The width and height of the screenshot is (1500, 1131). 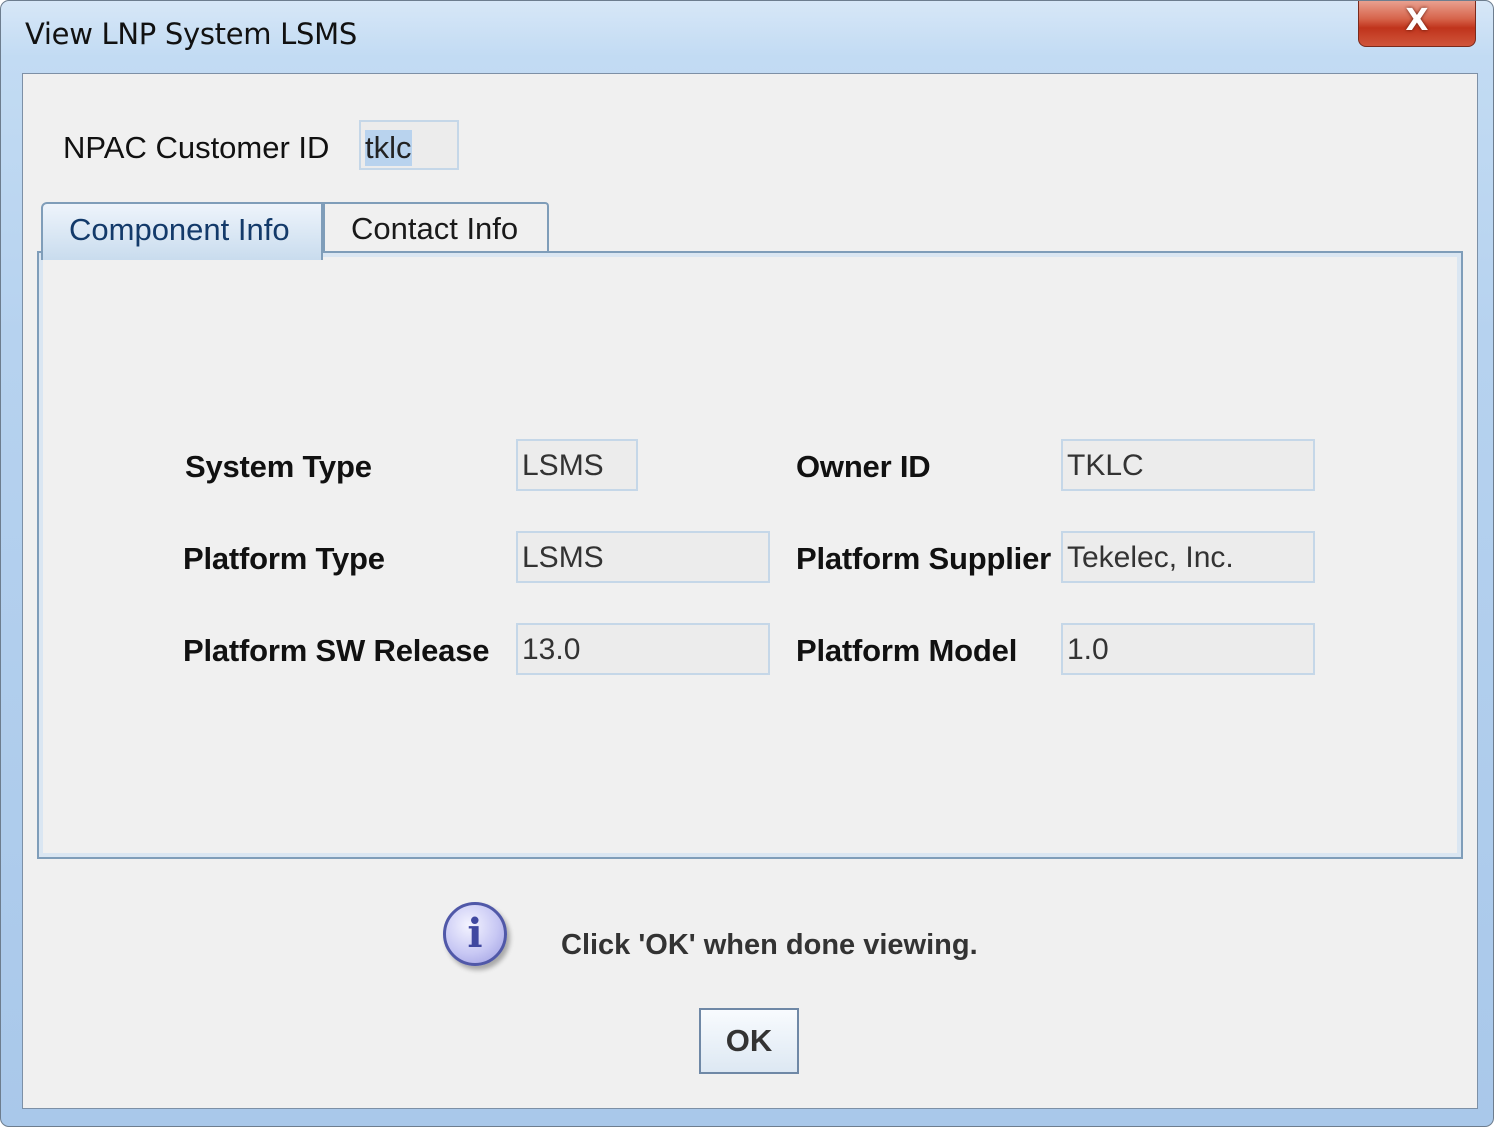 What do you see at coordinates (436, 227) in the screenshot?
I see `tab-contact-info: Contact Info` at bounding box center [436, 227].